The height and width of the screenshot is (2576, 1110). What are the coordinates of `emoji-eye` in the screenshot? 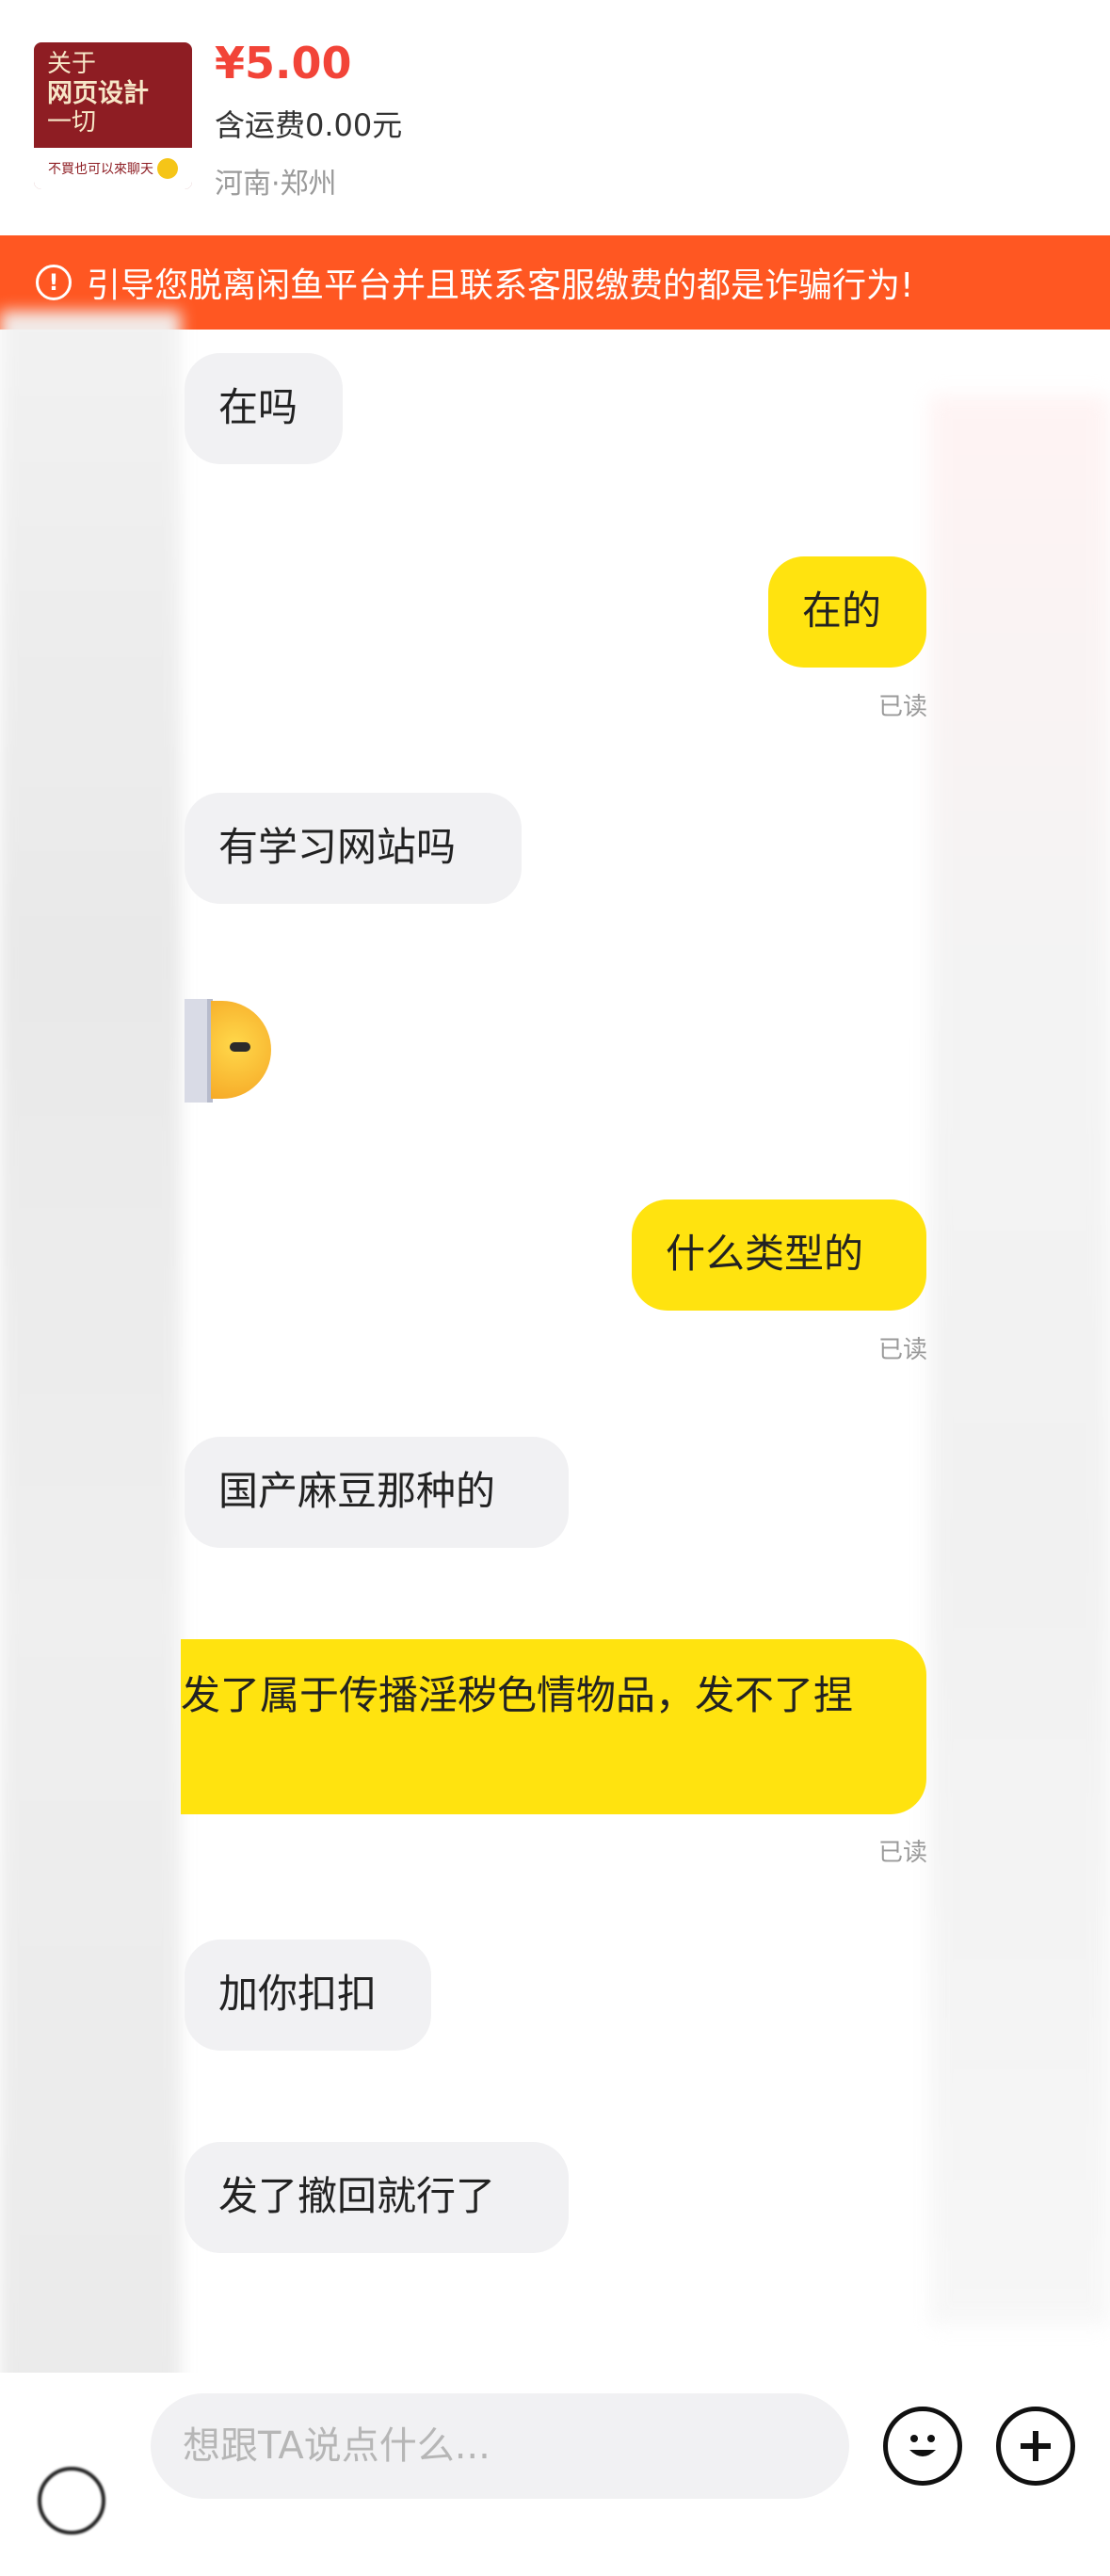 It's located at (240, 1047).